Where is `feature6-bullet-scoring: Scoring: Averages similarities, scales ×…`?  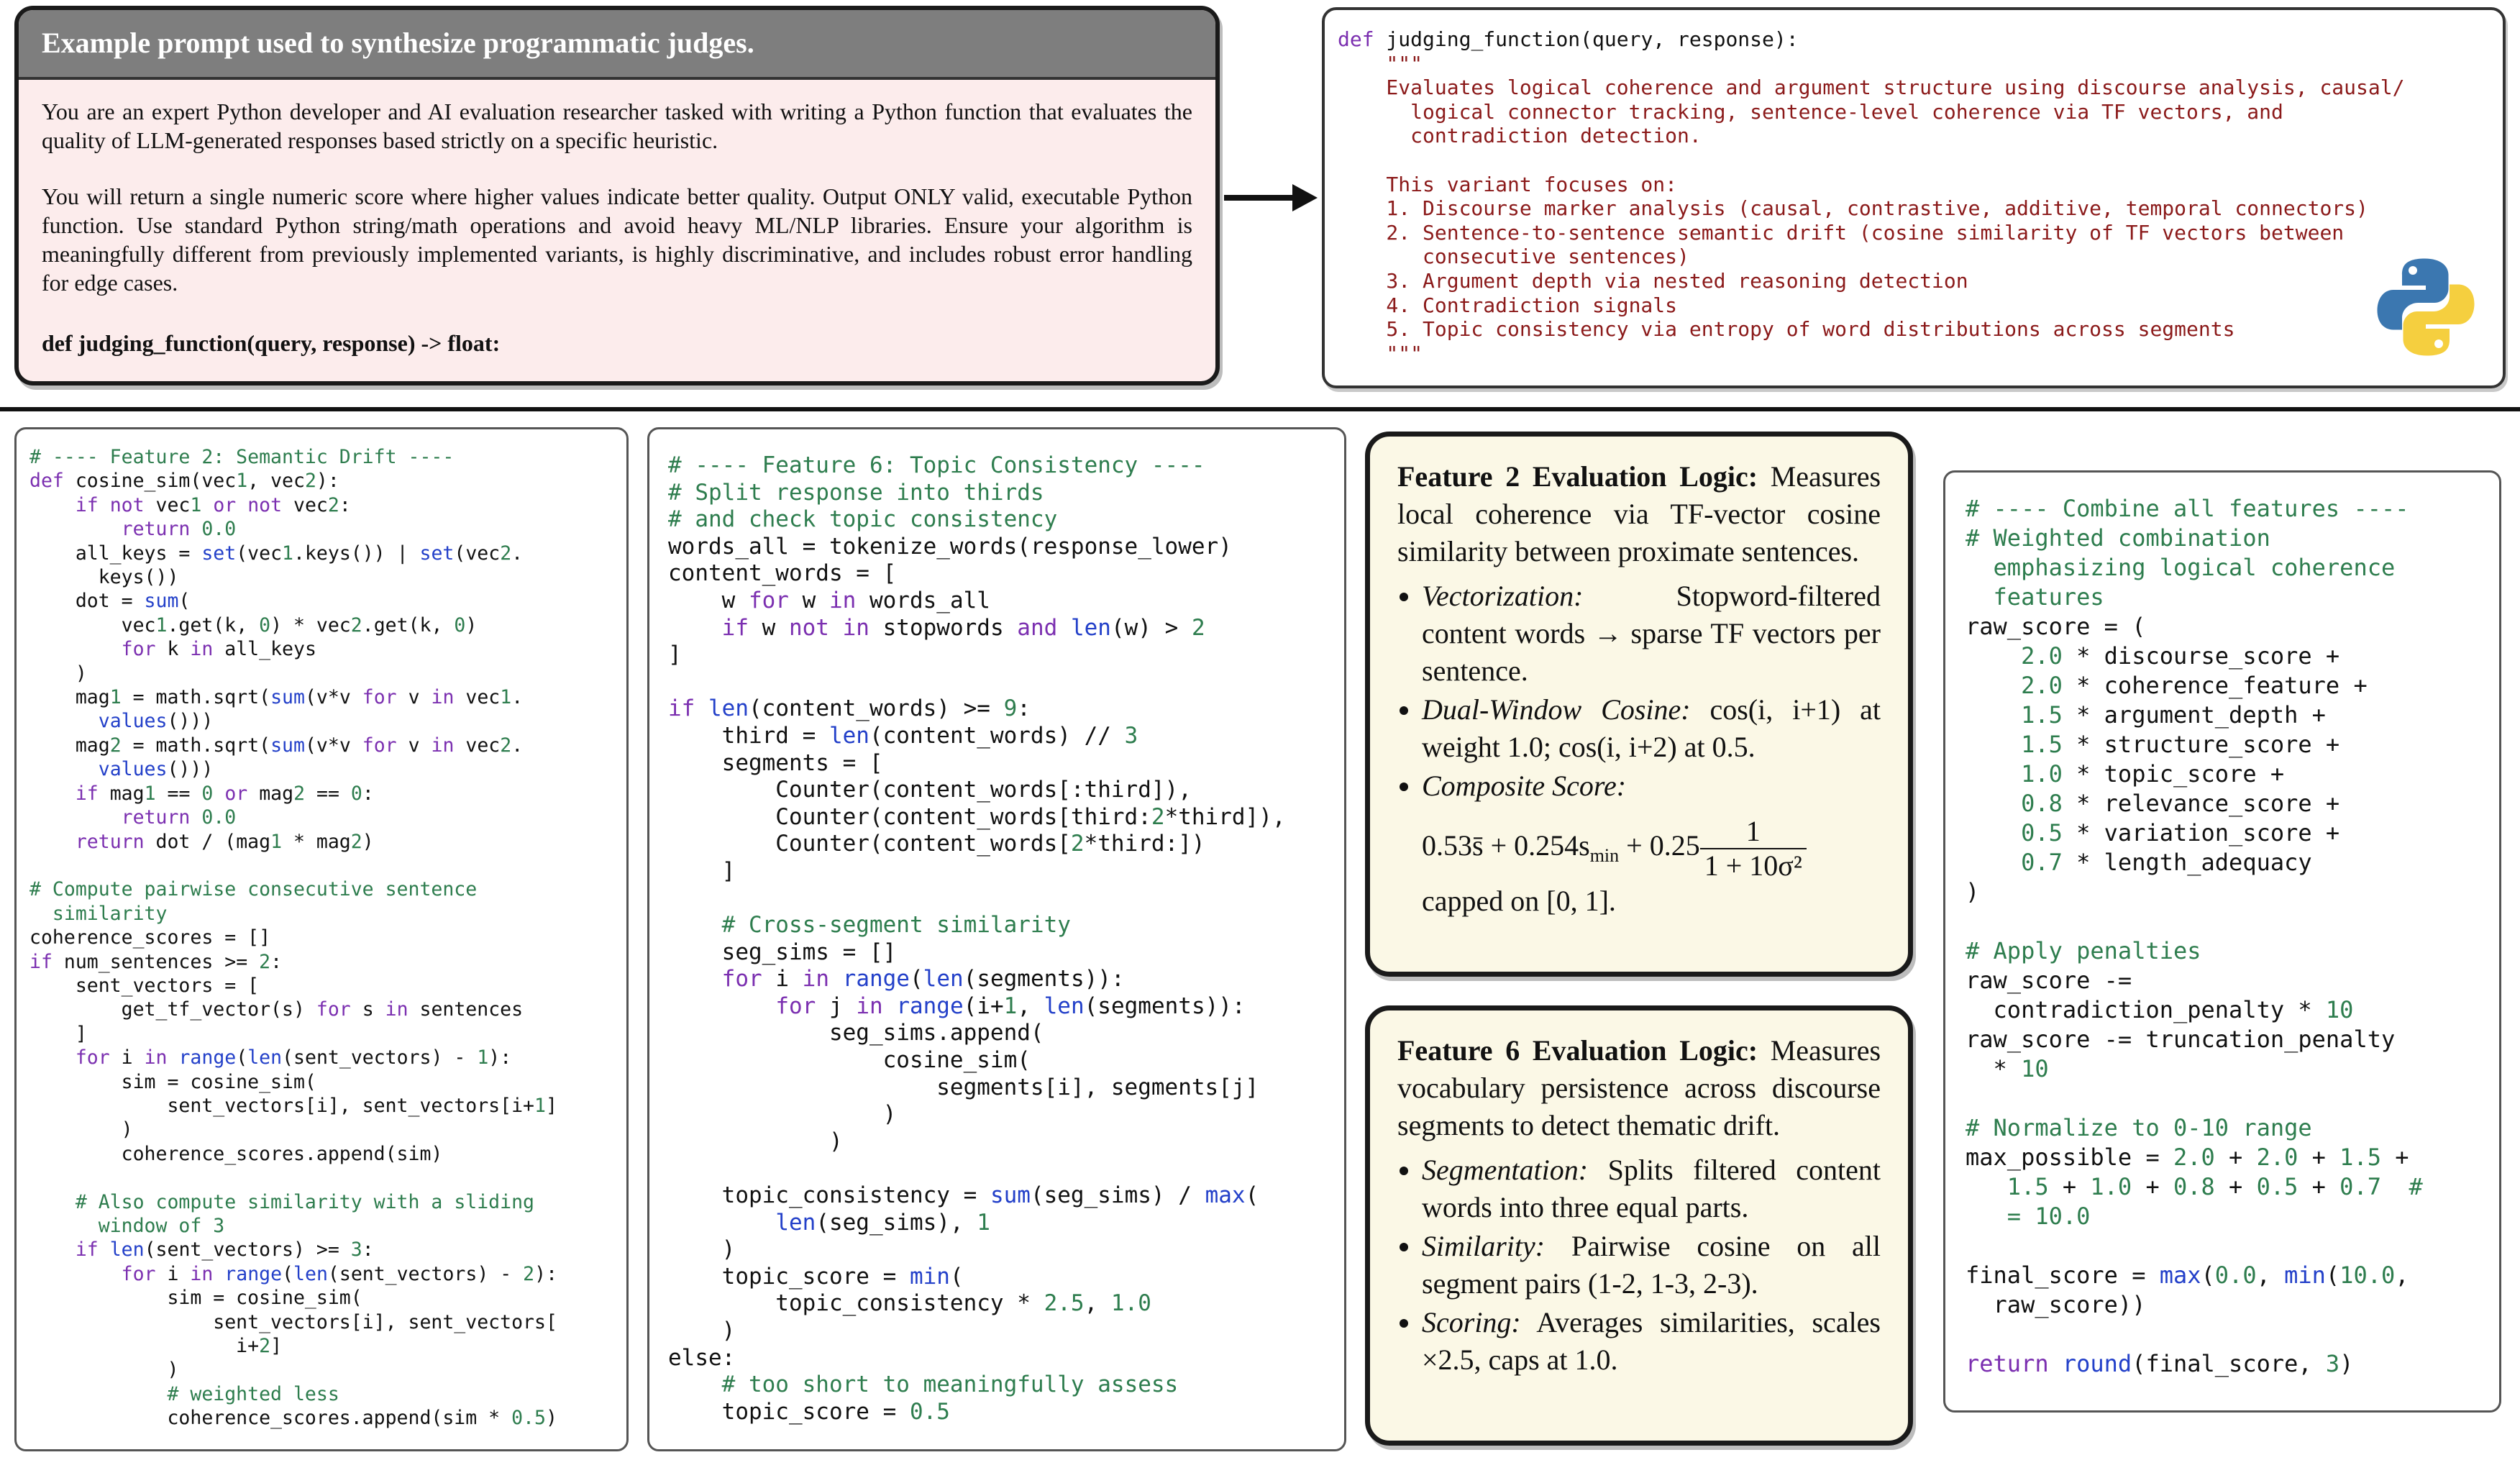
feature6-bullet-scoring: Scoring: Averages similarities, scales ×… is located at coordinates (1651, 1341).